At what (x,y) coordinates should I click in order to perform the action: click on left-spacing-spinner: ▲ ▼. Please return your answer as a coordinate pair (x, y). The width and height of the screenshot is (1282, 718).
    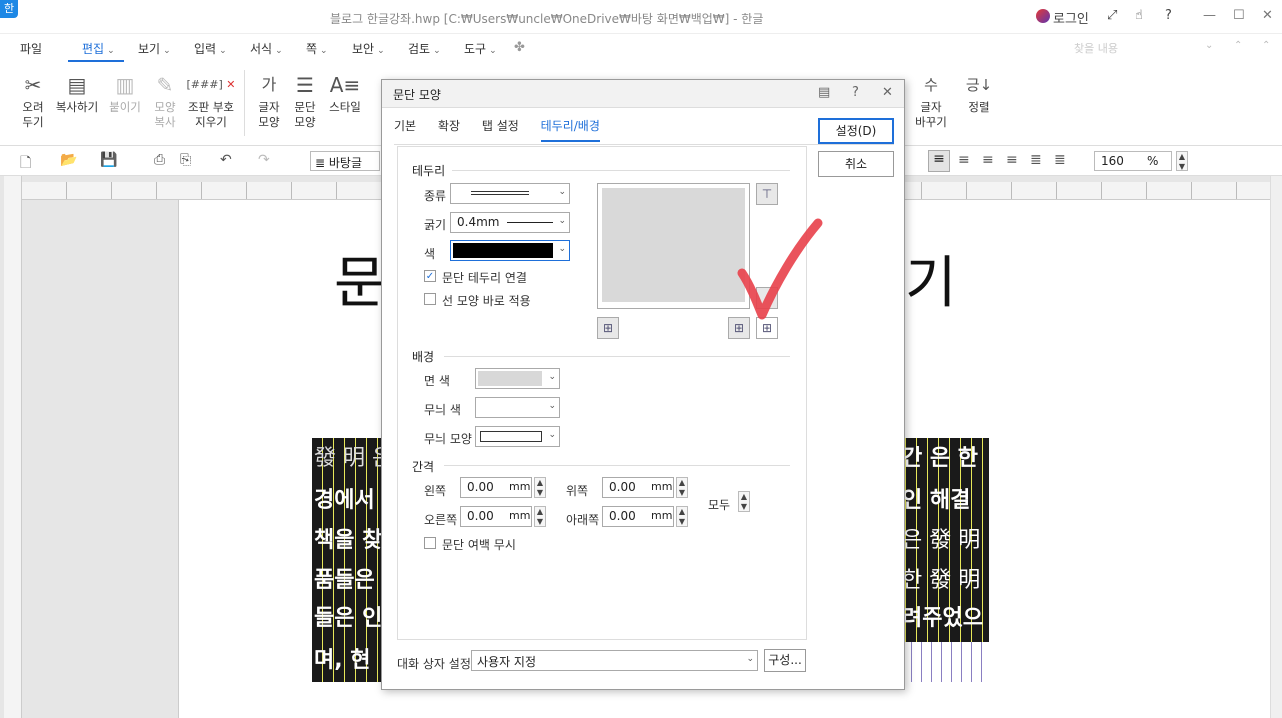
    Looking at the image, I should click on (540, 487).